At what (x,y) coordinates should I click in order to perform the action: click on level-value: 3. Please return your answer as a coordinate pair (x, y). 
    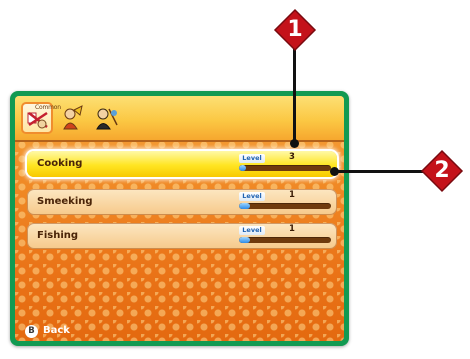
    Looking at the image, I should click on (292, 157).